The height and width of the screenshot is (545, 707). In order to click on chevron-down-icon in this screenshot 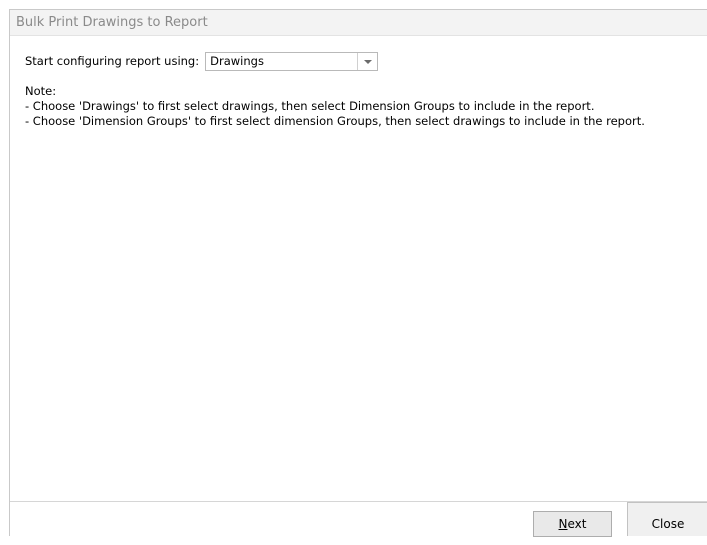, I will do `click(368, 61)`.